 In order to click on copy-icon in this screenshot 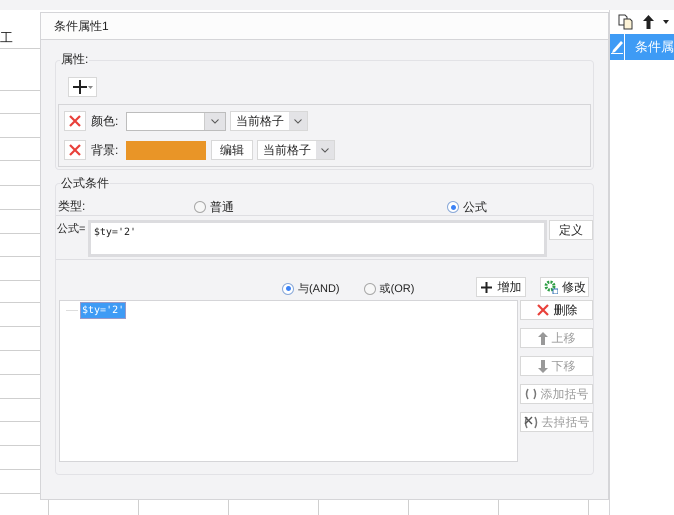, I will do `click(626, 22)`.